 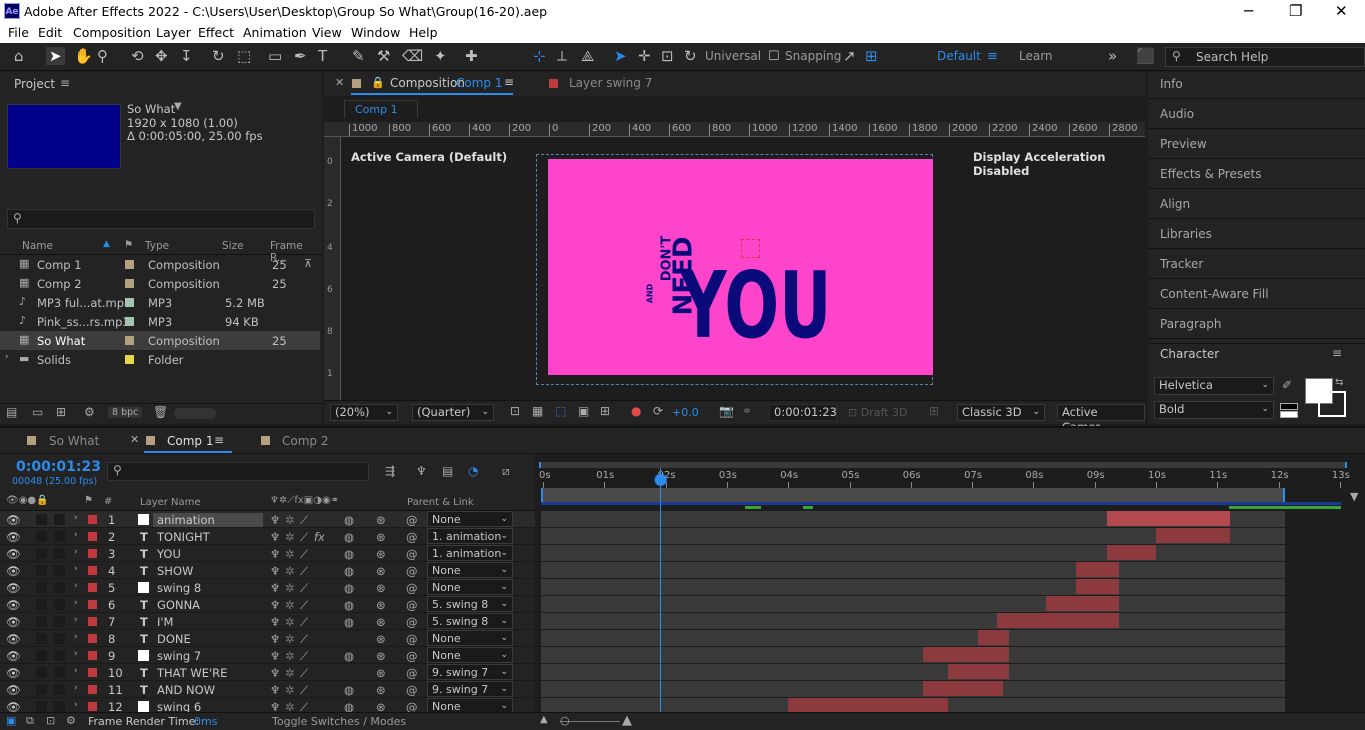 I want to click on current-time-indicator, so click(x=660, y=592).